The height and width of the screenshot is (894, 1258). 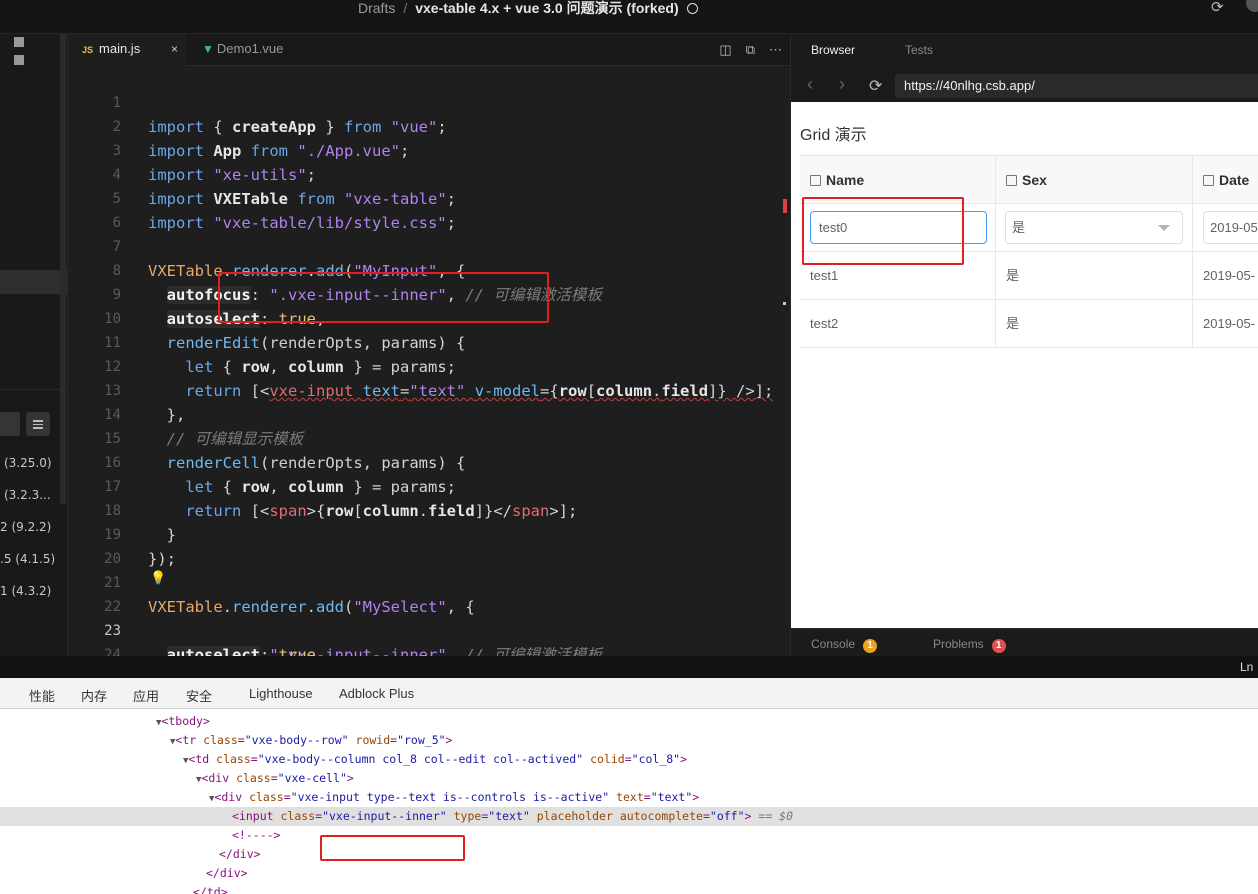 What do you see at coordinates (785, 206) in the screenshot?
I see `error-ruler-marker` at bounding box center [785, 206].